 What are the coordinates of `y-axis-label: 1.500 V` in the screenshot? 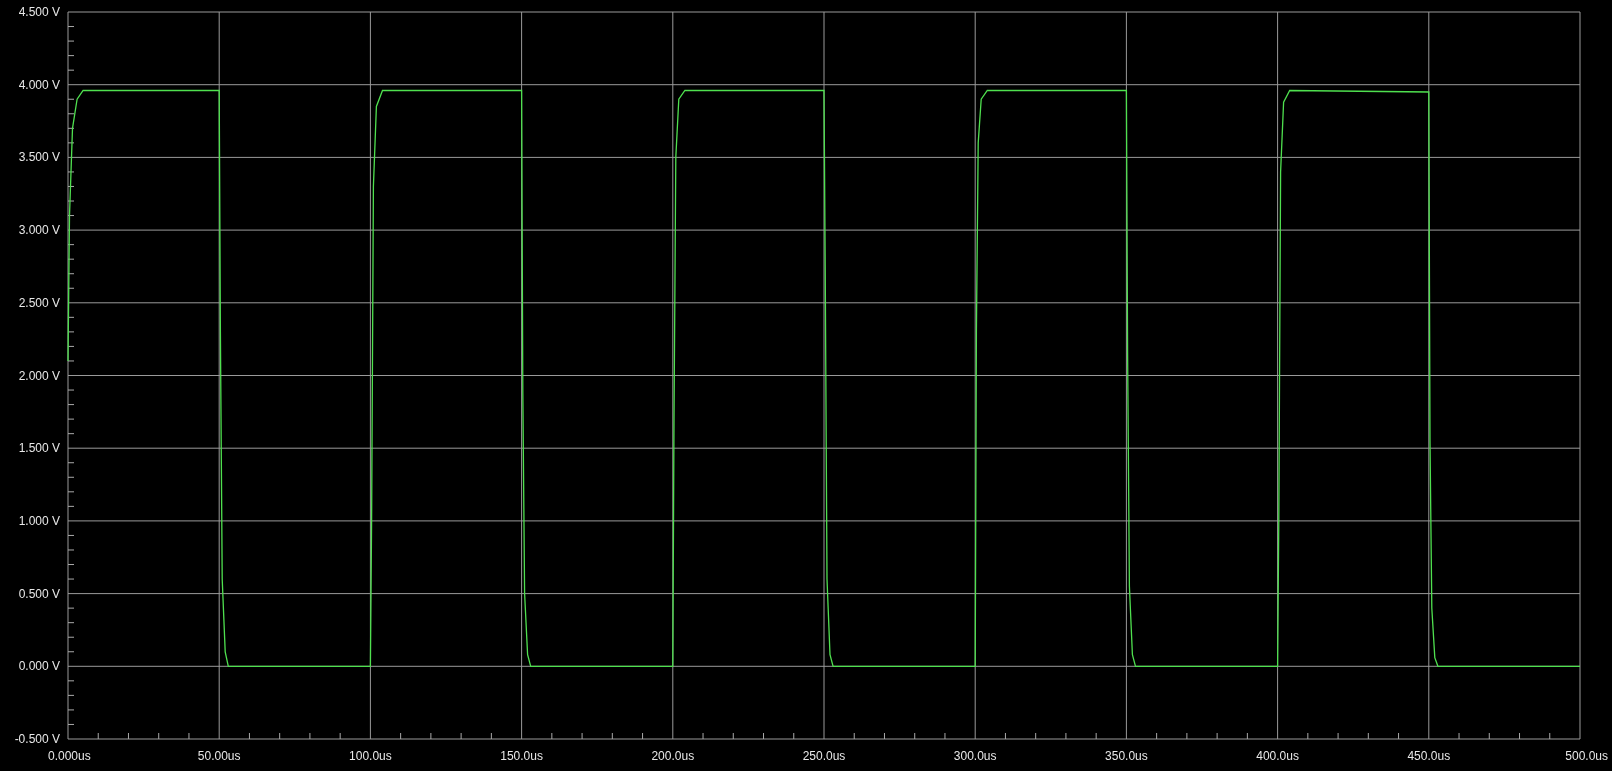 It's located at (39, 448).